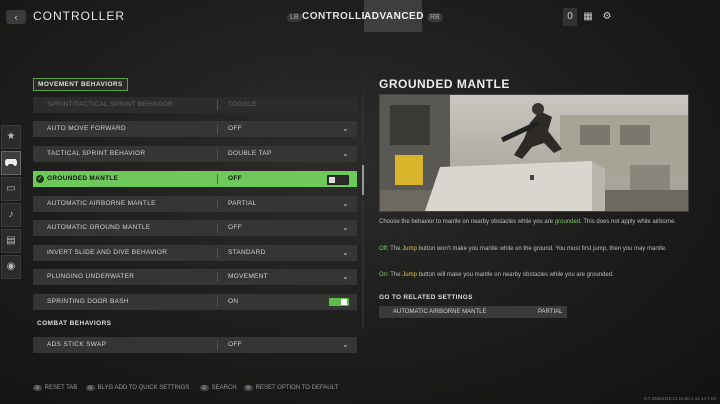 This screenshot has width=720, height=404. I want to click on setting-row-plunging-underwater: PLUNGING UNDERWATER MOVEMENT ⌄, so click(195, 277).